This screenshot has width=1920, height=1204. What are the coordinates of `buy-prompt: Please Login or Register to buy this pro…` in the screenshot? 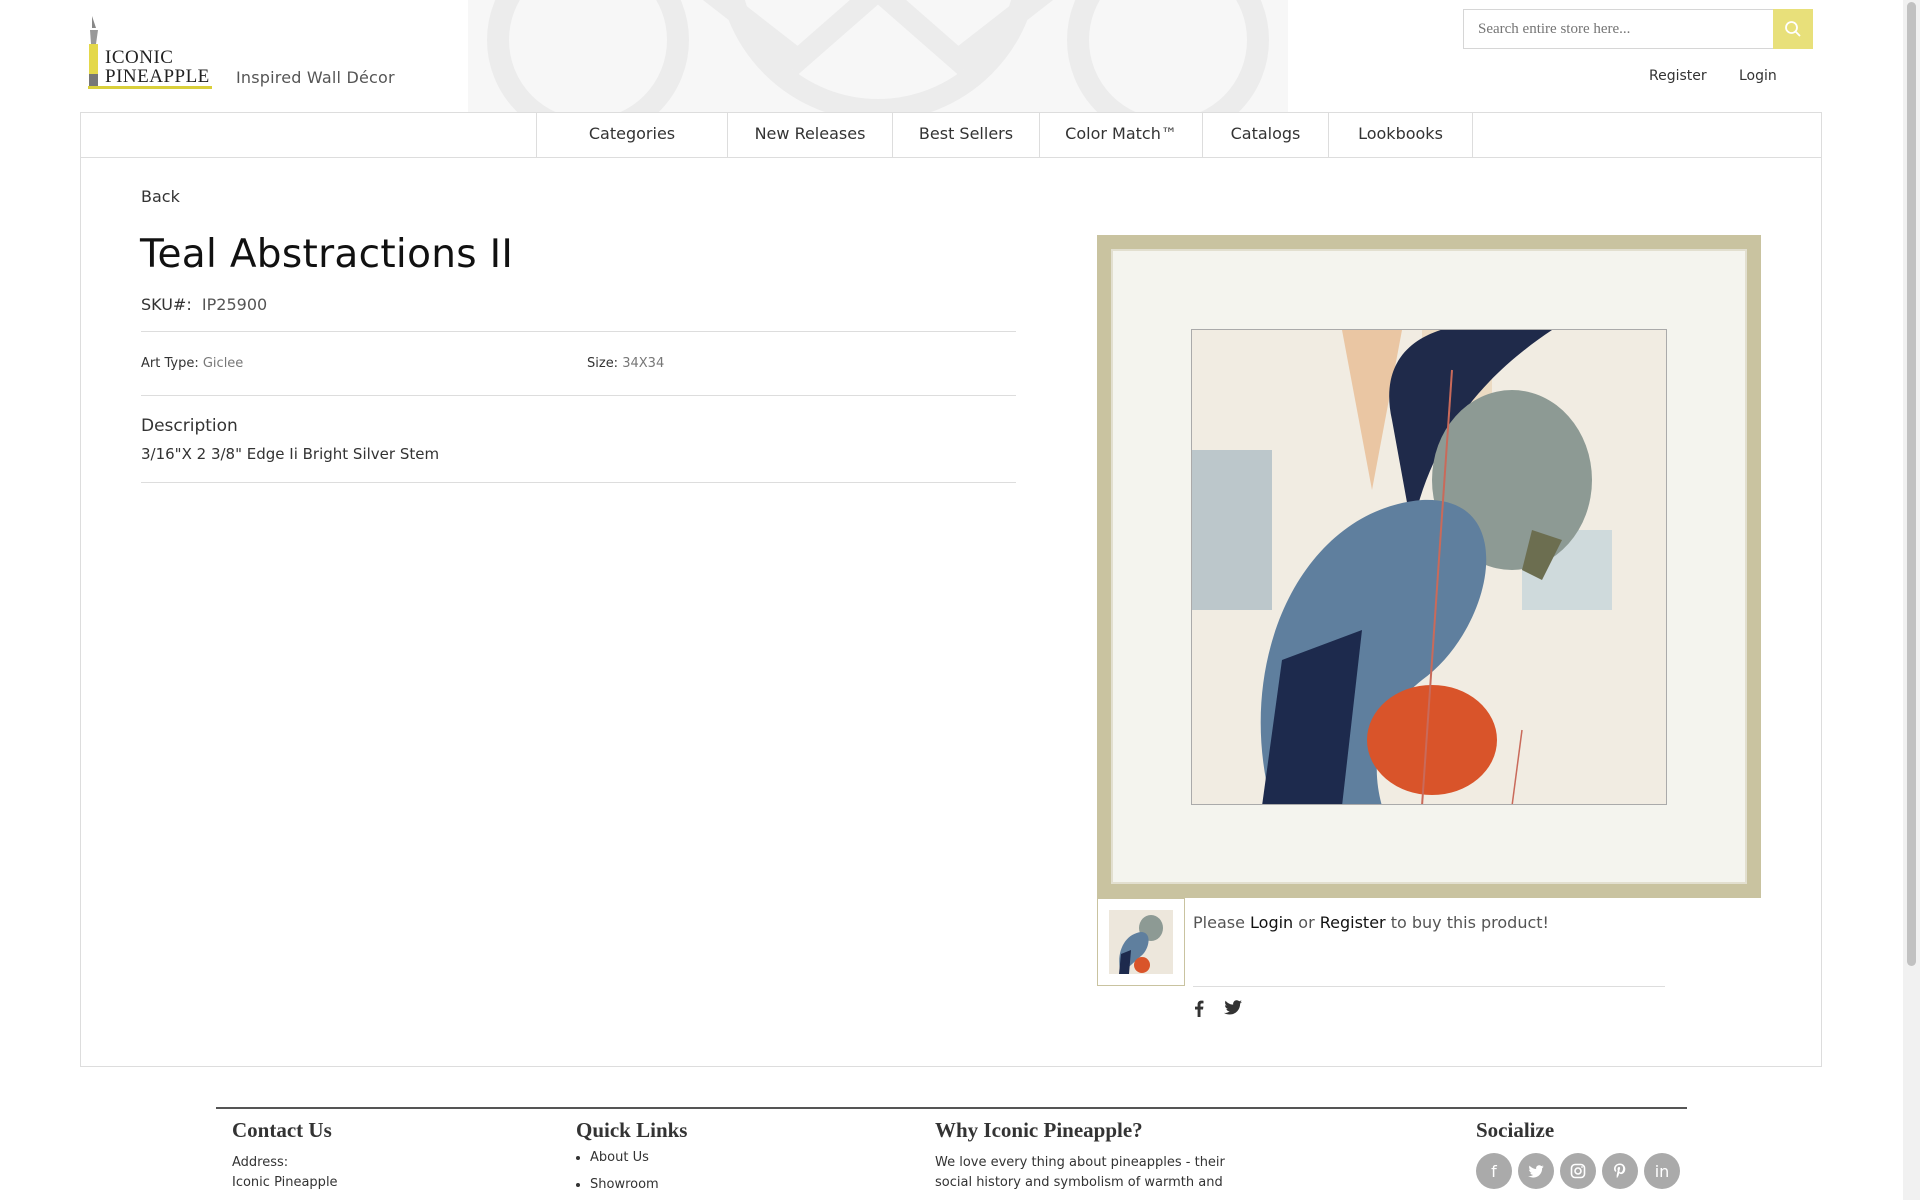 It's located at (1371, 922).